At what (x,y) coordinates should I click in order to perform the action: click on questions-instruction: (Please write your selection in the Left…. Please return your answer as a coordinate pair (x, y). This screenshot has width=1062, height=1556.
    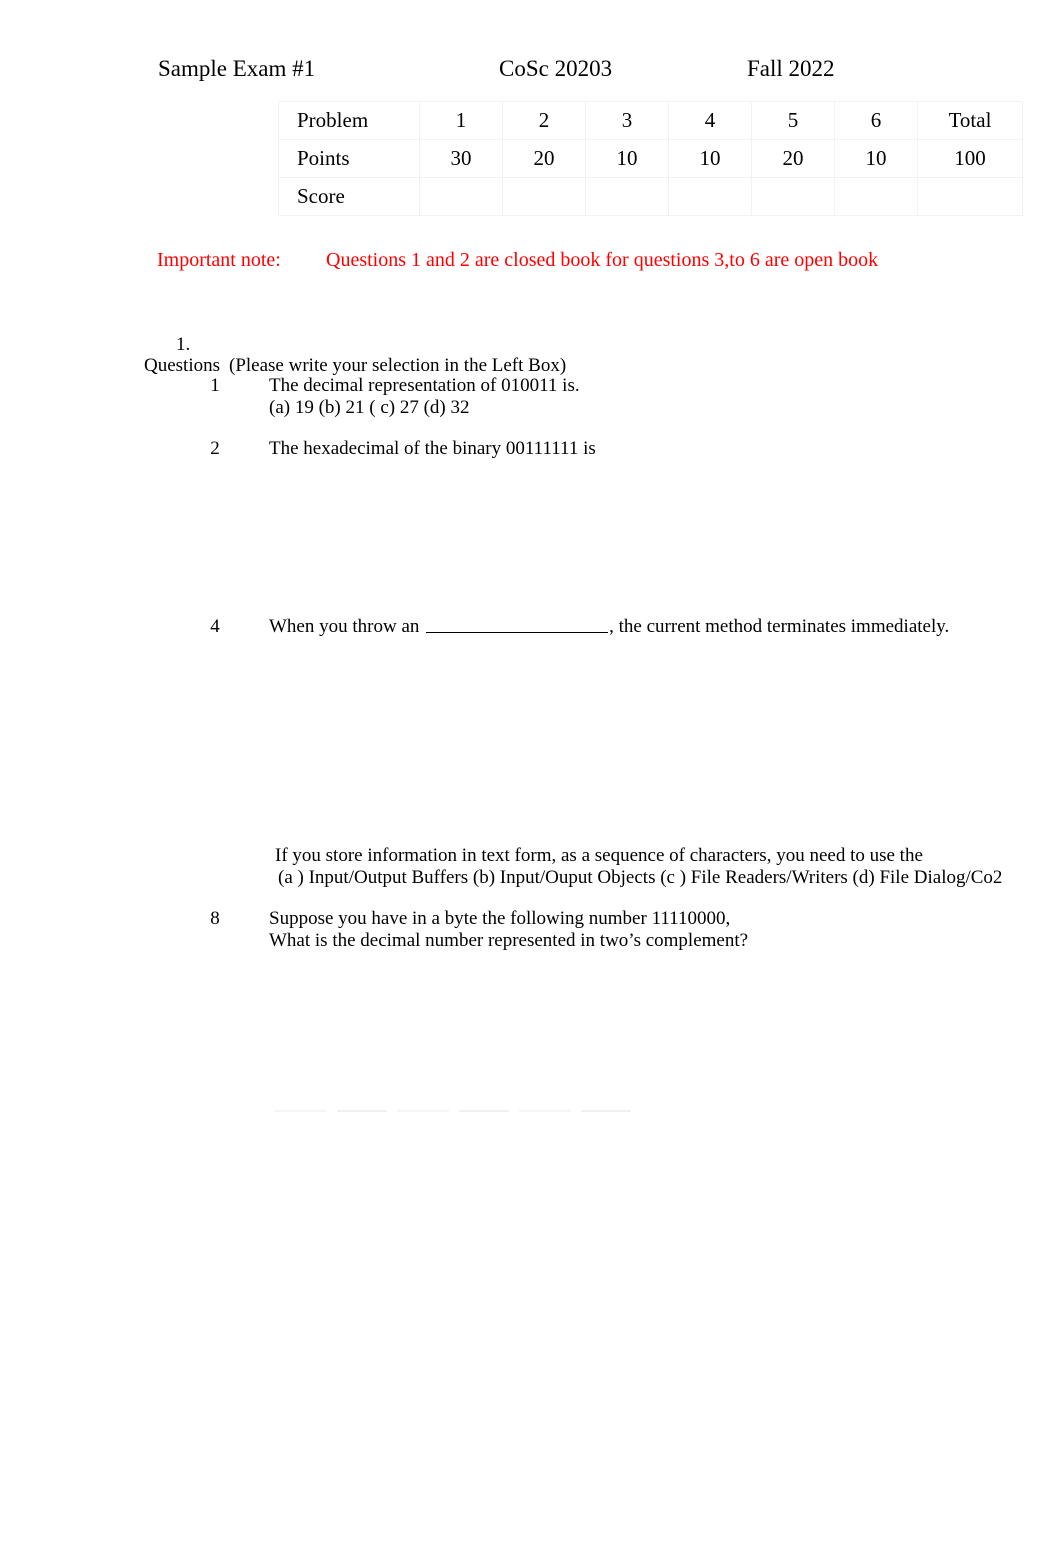
    Looking at the image, I should click on (398, 365).